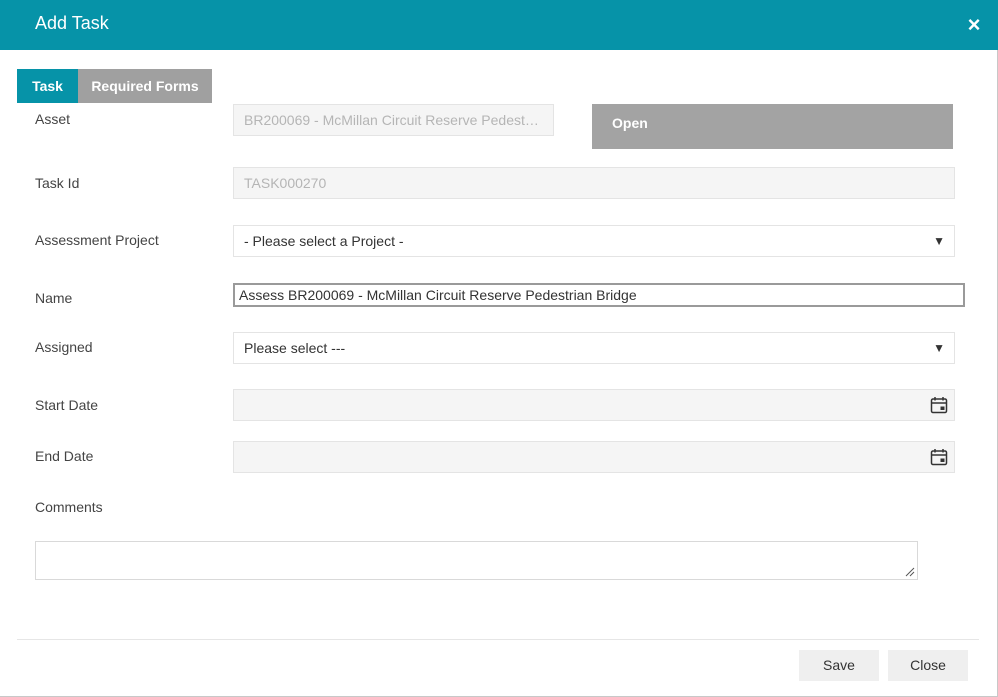  What do you see at coordinates (910, 572) in the screenshot?
I see `resize-handle-icon` at bounding box center [910, 572].